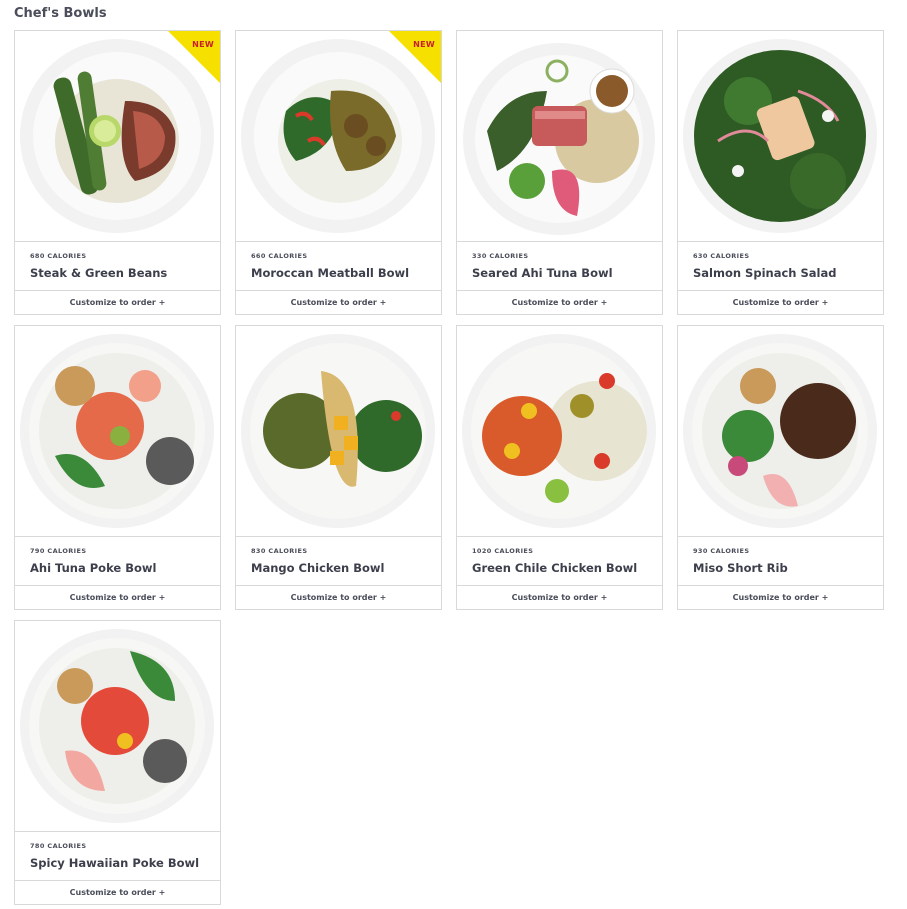 The image size is (907, 909). Describe the element at coordinates (58, 551) in the screenshot. I see `calories-label: 790 CALORIES` at that location.